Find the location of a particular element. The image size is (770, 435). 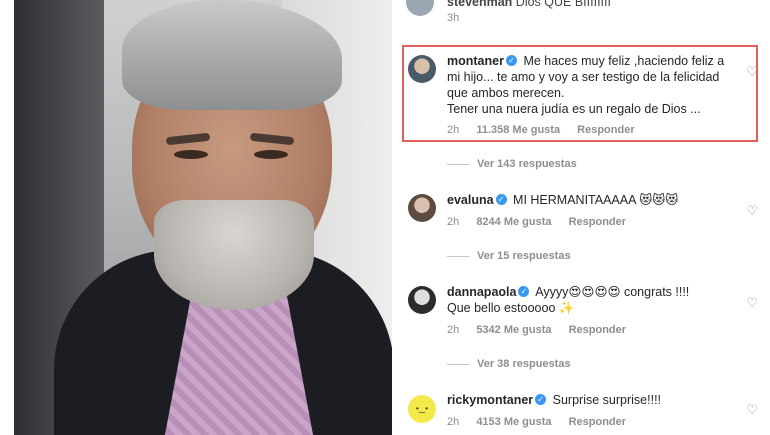

like-count: 5342 Me gusta is located at coordinates (513, 330).